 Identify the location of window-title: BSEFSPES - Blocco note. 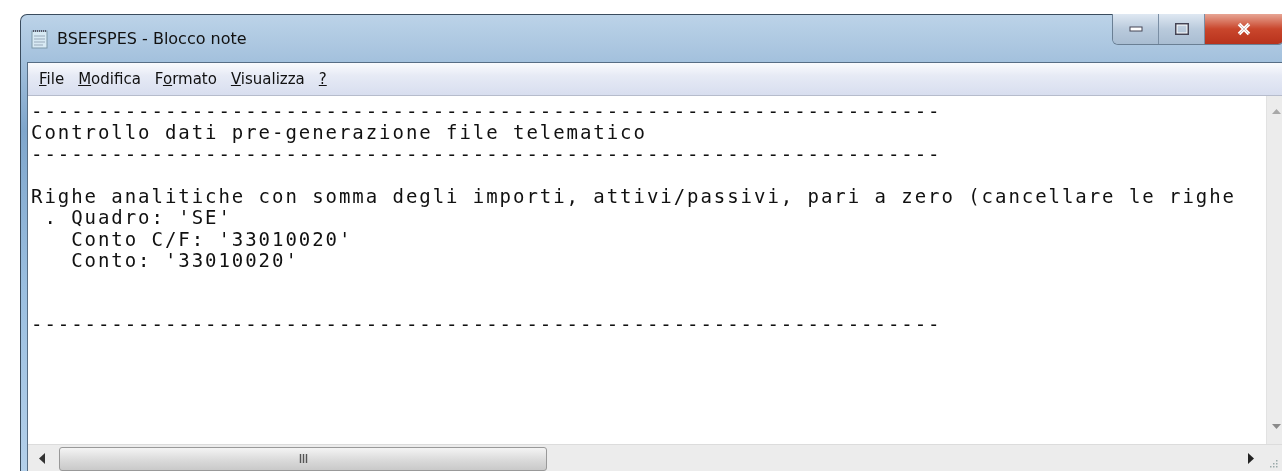
(152, 38).